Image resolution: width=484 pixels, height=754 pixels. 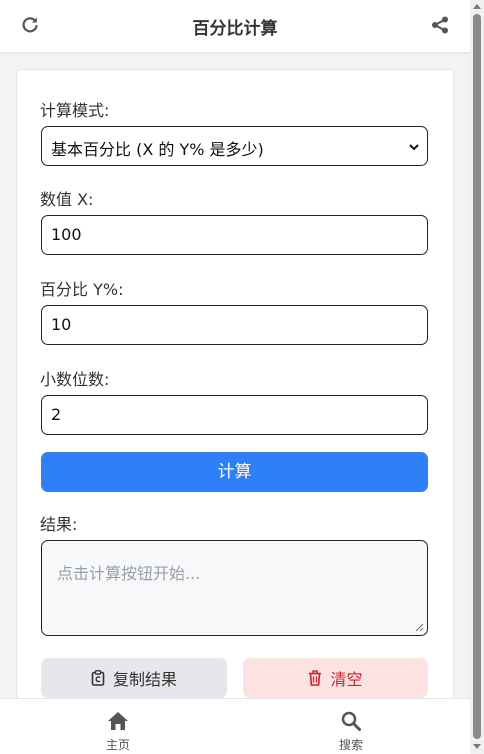 I want to click on copy-result-button: 复制结果, so click(x=134, y=678).